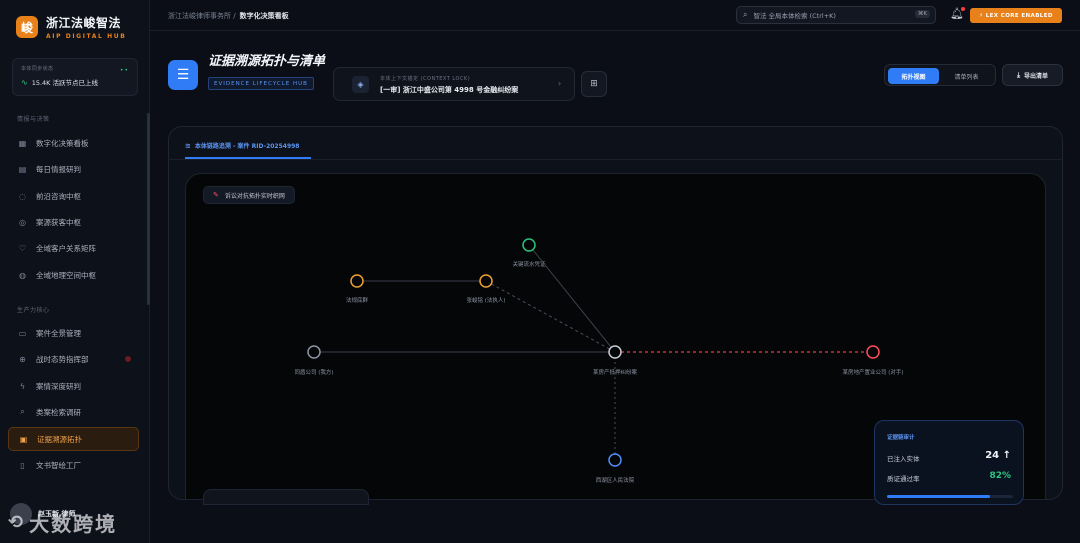 This screenshot has width=1080, height=543. What do you see at coordinates (216, 195) in the screenshot?
I see `pen-icon: ✎` at bounding box center [216, 195].